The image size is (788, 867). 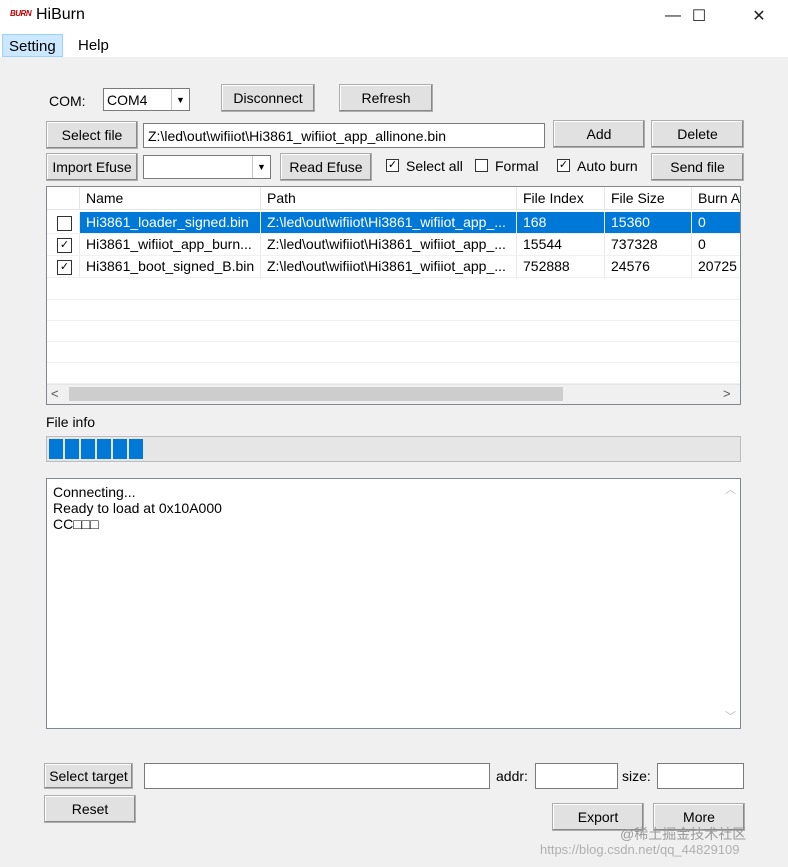 I want to click on size-label: size:, so click(x=636, y=776).